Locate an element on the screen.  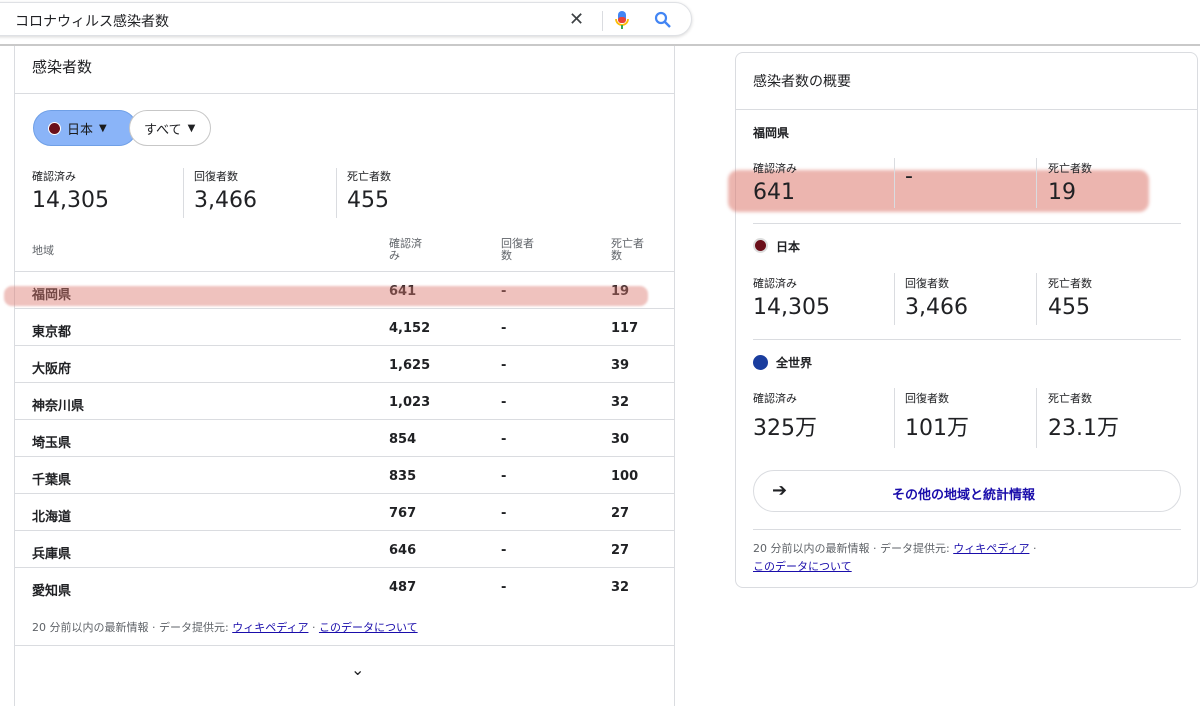
region-fukuoka: 福岡県 is located at coordinates (771, 133).